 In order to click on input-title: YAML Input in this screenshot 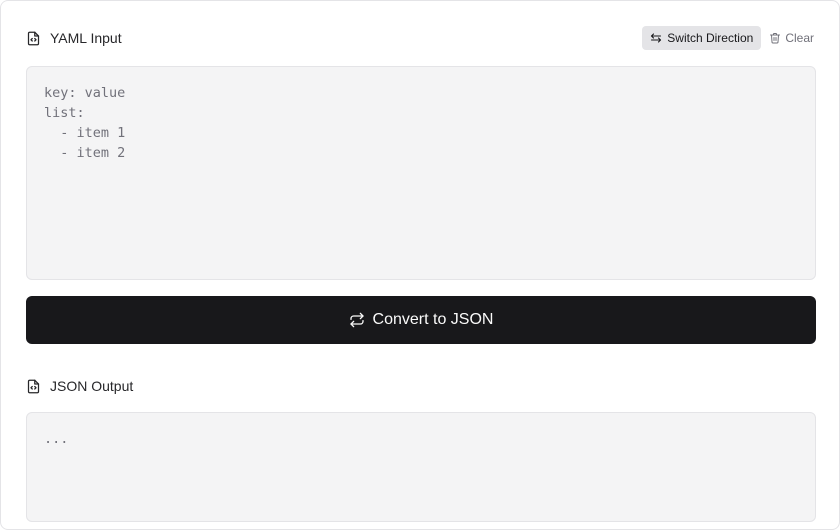, I will do `click(86, 38)`.